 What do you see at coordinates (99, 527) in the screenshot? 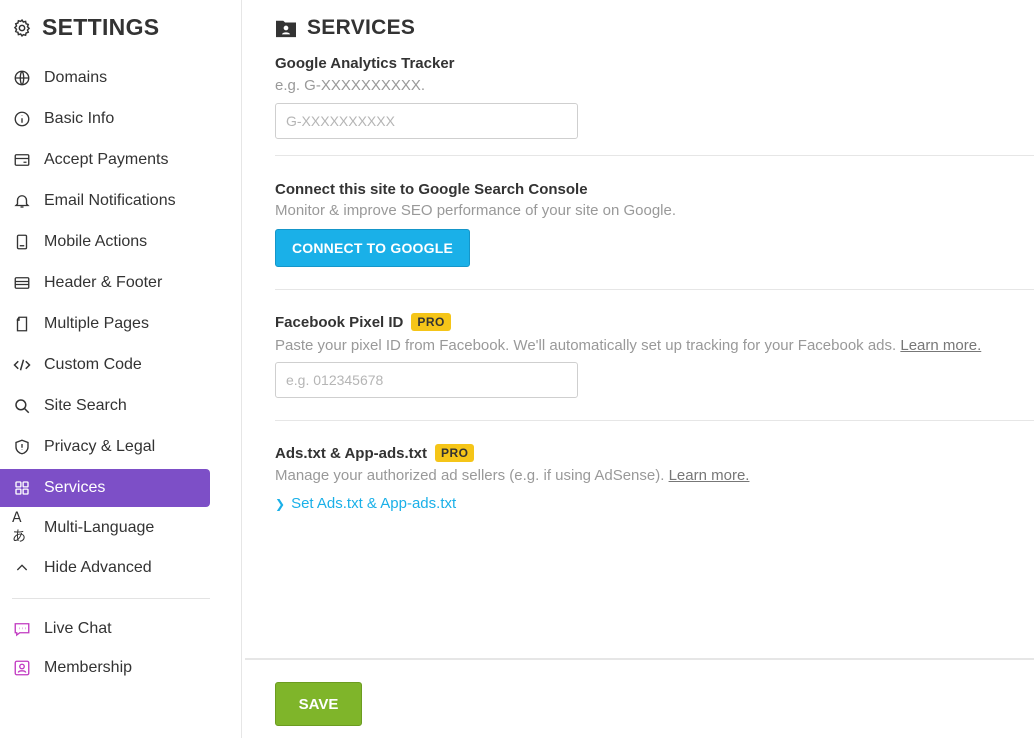
I see `sidebar-item-label: Multi-Language` at bounding box center [99, 527].